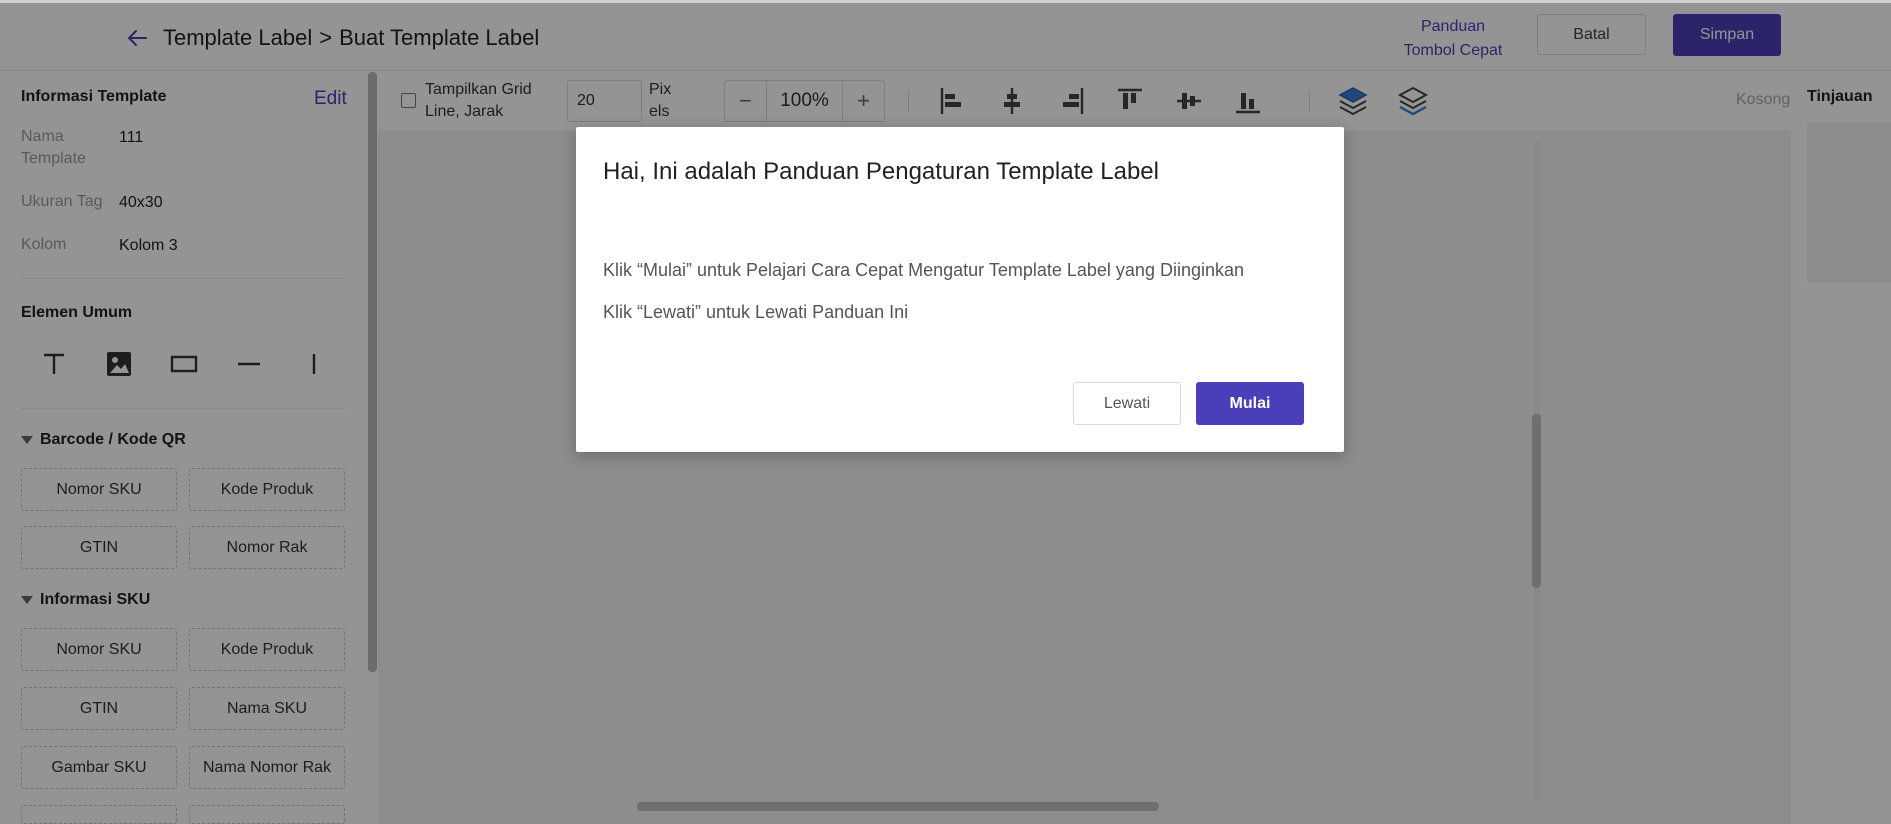 The width and height of the screenshot is (1891, 824). What do you see at coordinates (1250, 403) in the screenshot?
I see `start-button: Mulai` at bounding box center [1250, 403].